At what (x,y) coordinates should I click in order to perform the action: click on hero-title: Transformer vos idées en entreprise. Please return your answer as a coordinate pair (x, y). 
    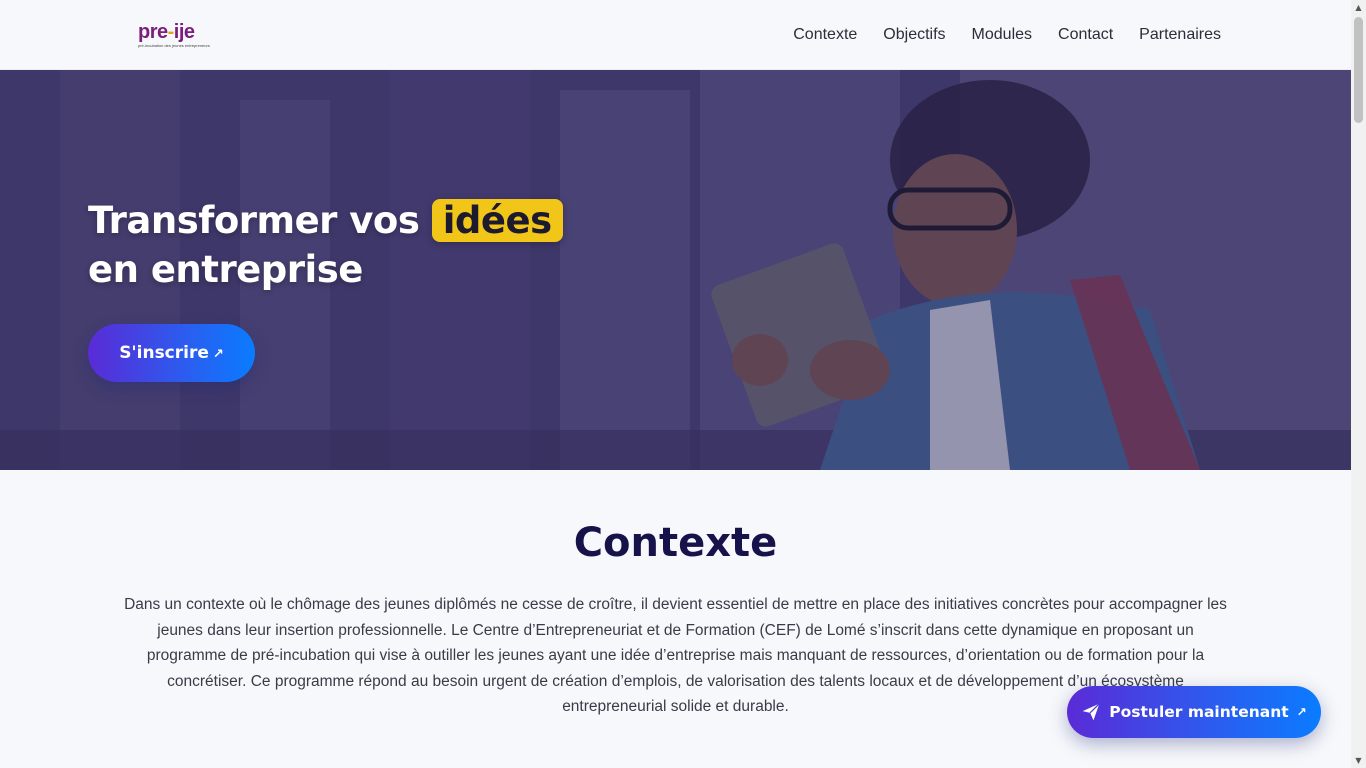
    Looking at the image, I should click on (325, 245).